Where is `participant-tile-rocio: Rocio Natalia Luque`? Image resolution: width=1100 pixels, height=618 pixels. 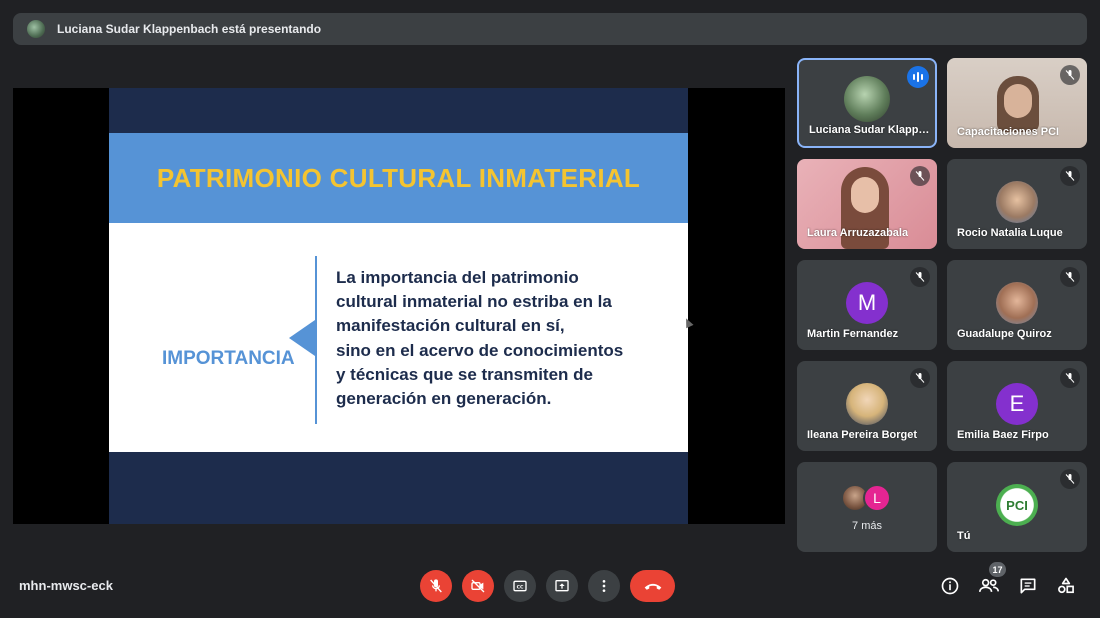 participant-tile-rocio: Rocio Natalia Luque is located at coordinates (1017, 204).